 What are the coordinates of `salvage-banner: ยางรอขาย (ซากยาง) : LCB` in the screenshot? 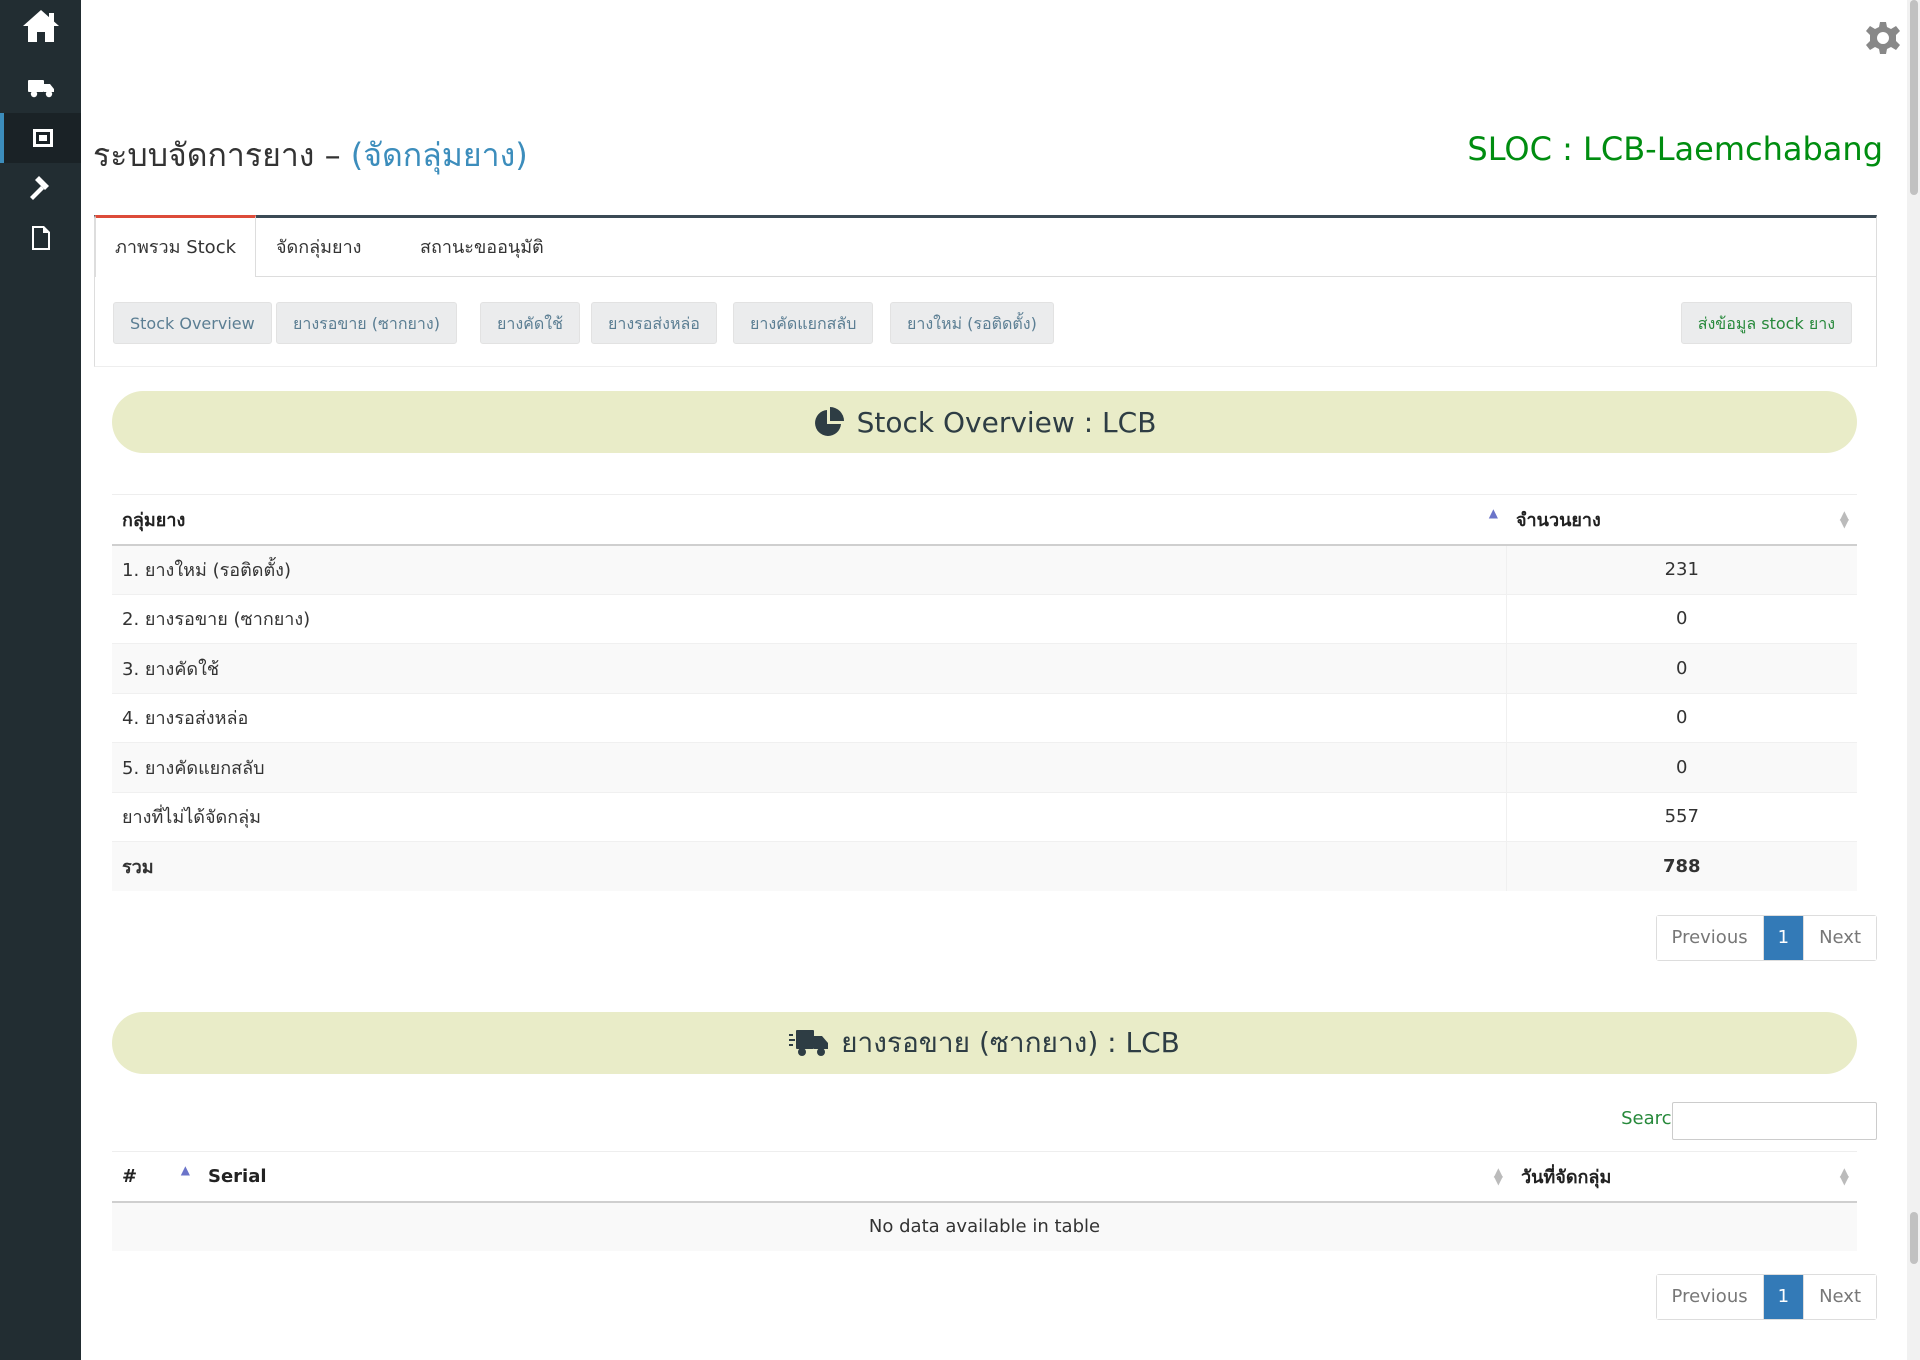 It's located at (984, 1043).